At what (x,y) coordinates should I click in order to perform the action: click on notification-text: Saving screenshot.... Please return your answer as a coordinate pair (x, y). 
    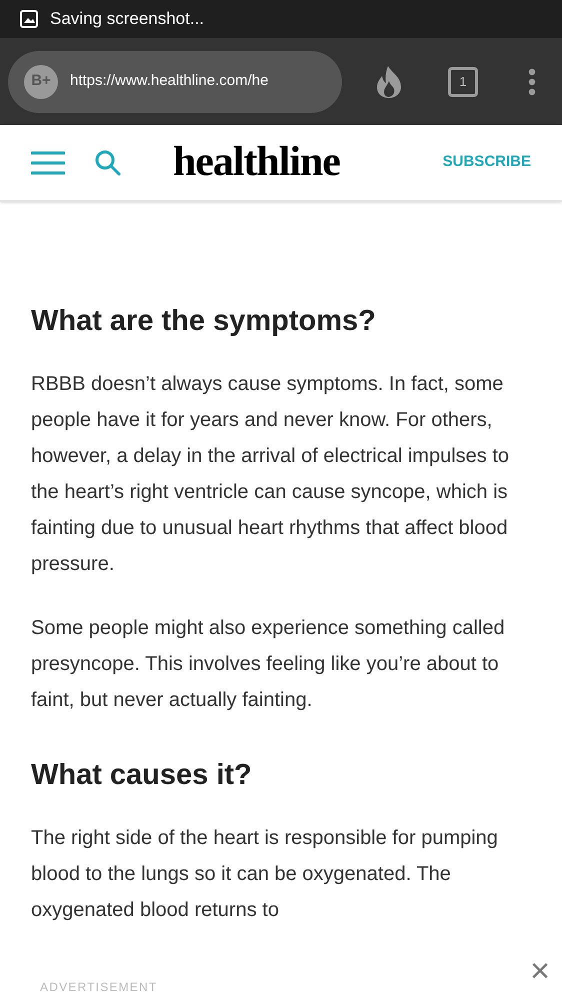
    Looking at the image, I should click on (127, 19).